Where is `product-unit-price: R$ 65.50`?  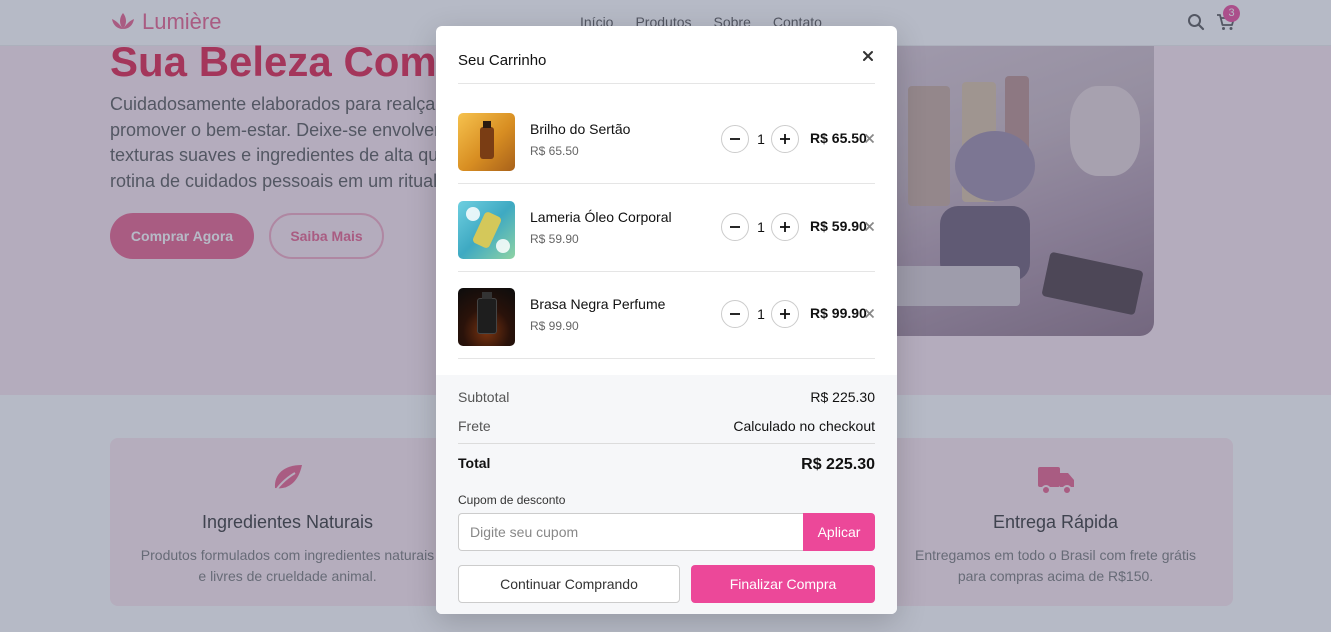
product-unit-price: R$ 65.50 is located at coordinates (554, 151).